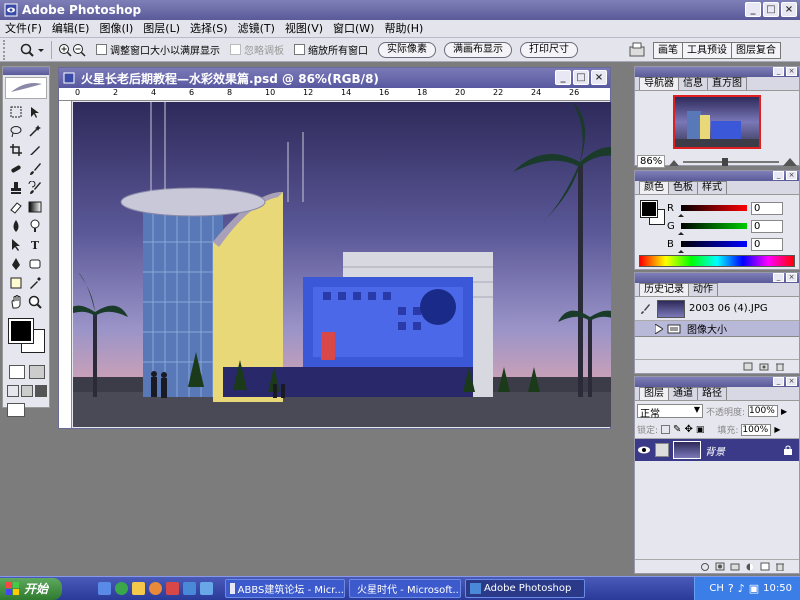  Describe the element at coordinates (683, 393) in the screenshot. I see `tab-channels: 通道` at that location.